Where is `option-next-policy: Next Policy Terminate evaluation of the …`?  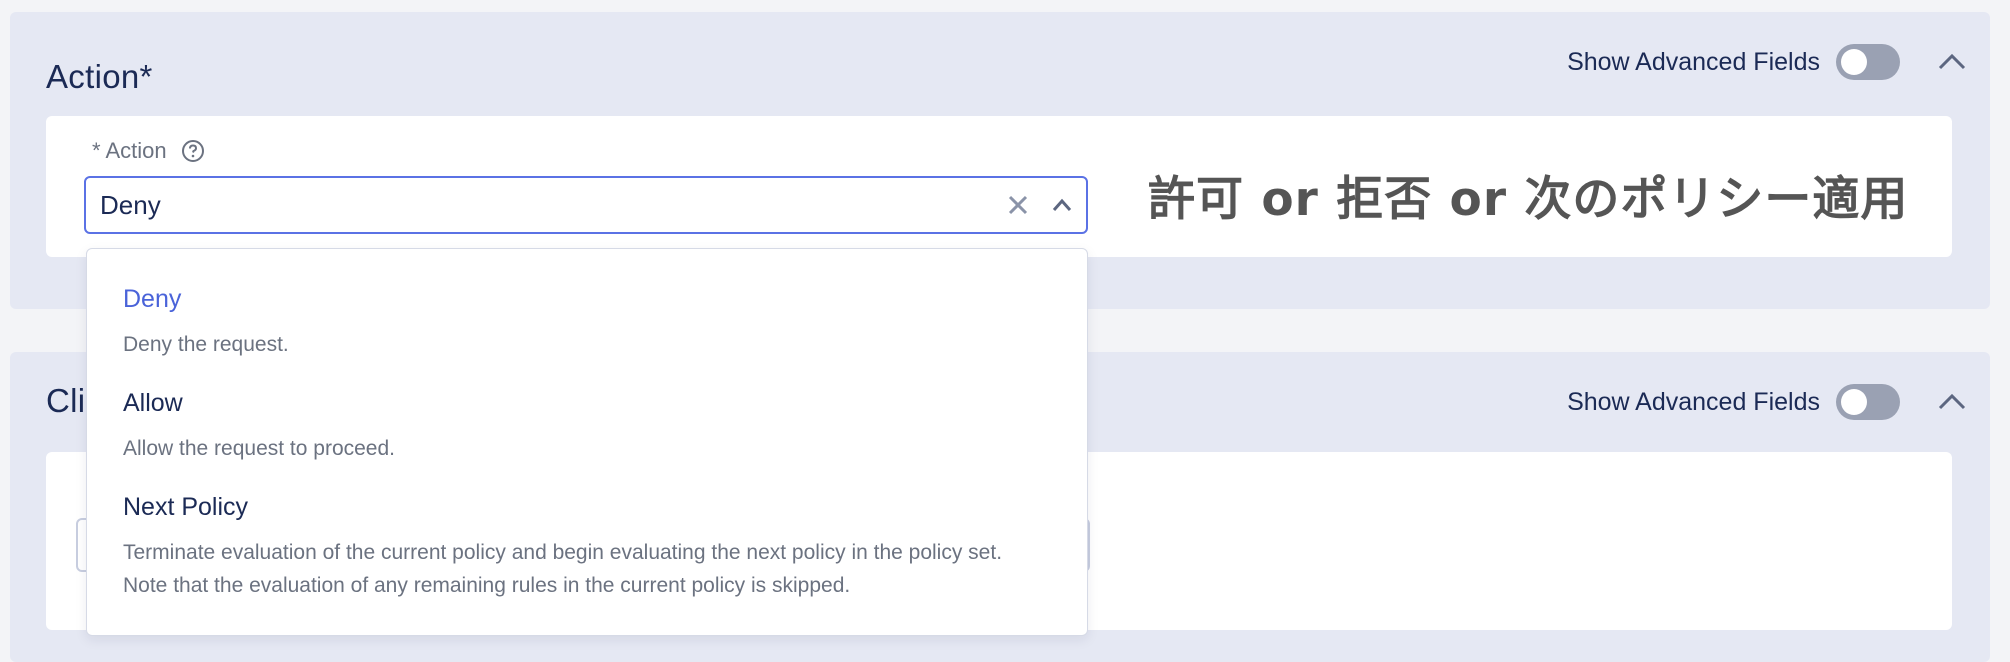
option-next-policy: Next Policy Terminate evaluation of the … is located at coordinates (587, 547).